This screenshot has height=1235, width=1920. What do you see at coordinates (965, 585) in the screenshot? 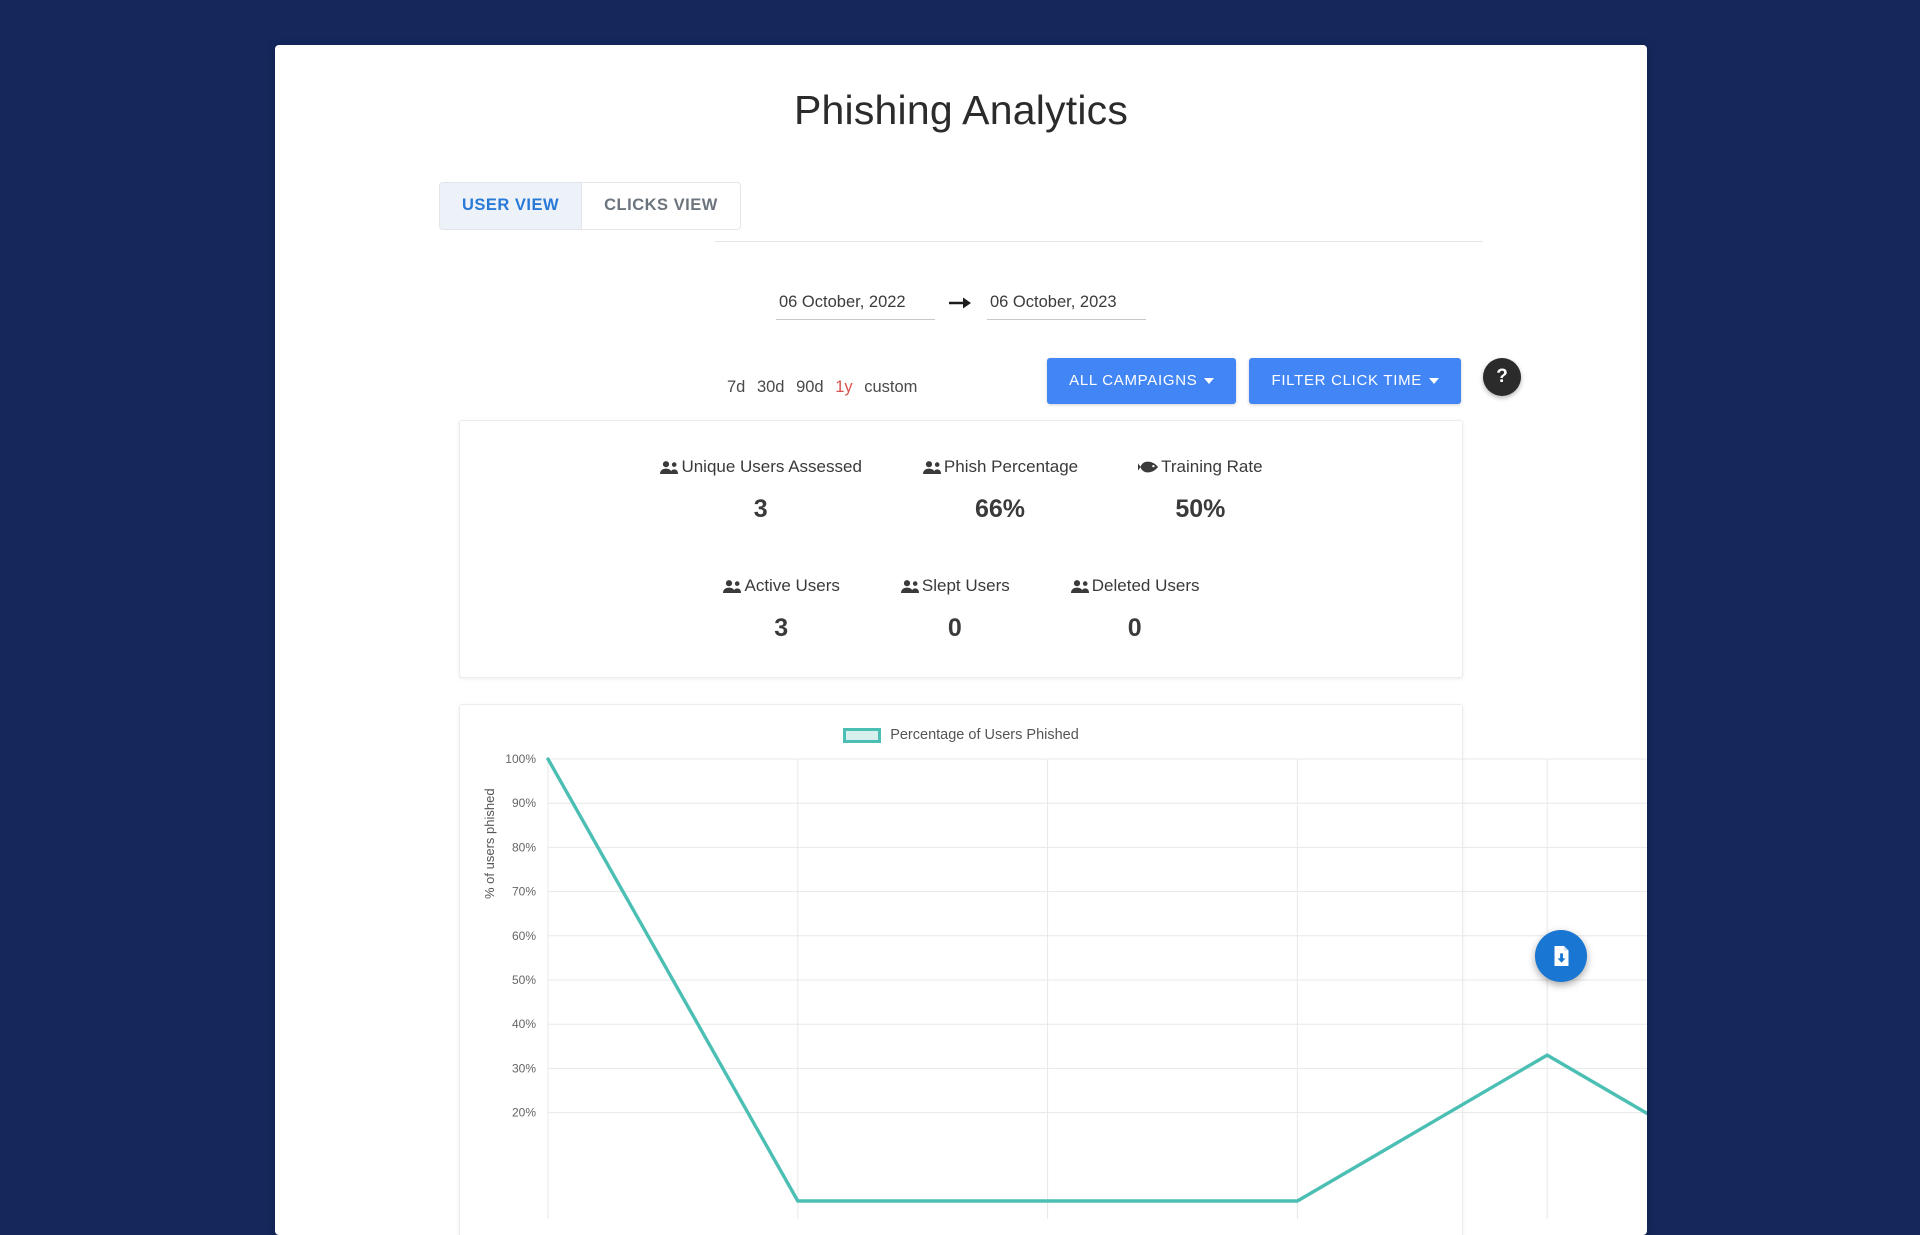
I see `stat-label-text: Slept Users` at bounding box center [965, 585].